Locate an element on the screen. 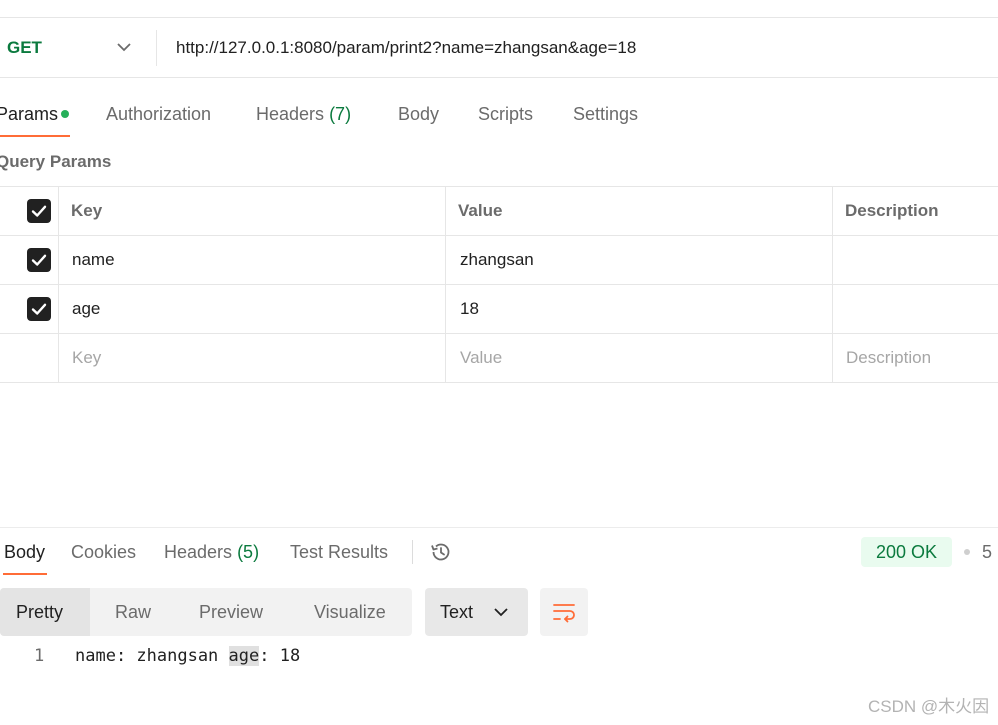 Image resolution: width=998 pixels, height=725 pixels. code-text: : 18 is located at coordinates (280, 656).